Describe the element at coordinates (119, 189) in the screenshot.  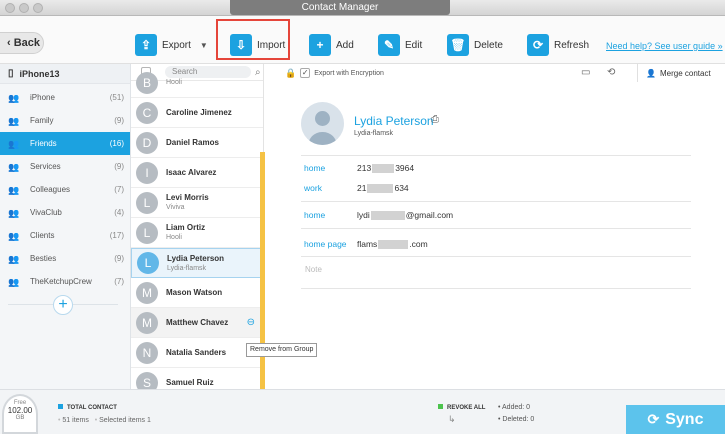
I see `group-count: (7)` at that location.